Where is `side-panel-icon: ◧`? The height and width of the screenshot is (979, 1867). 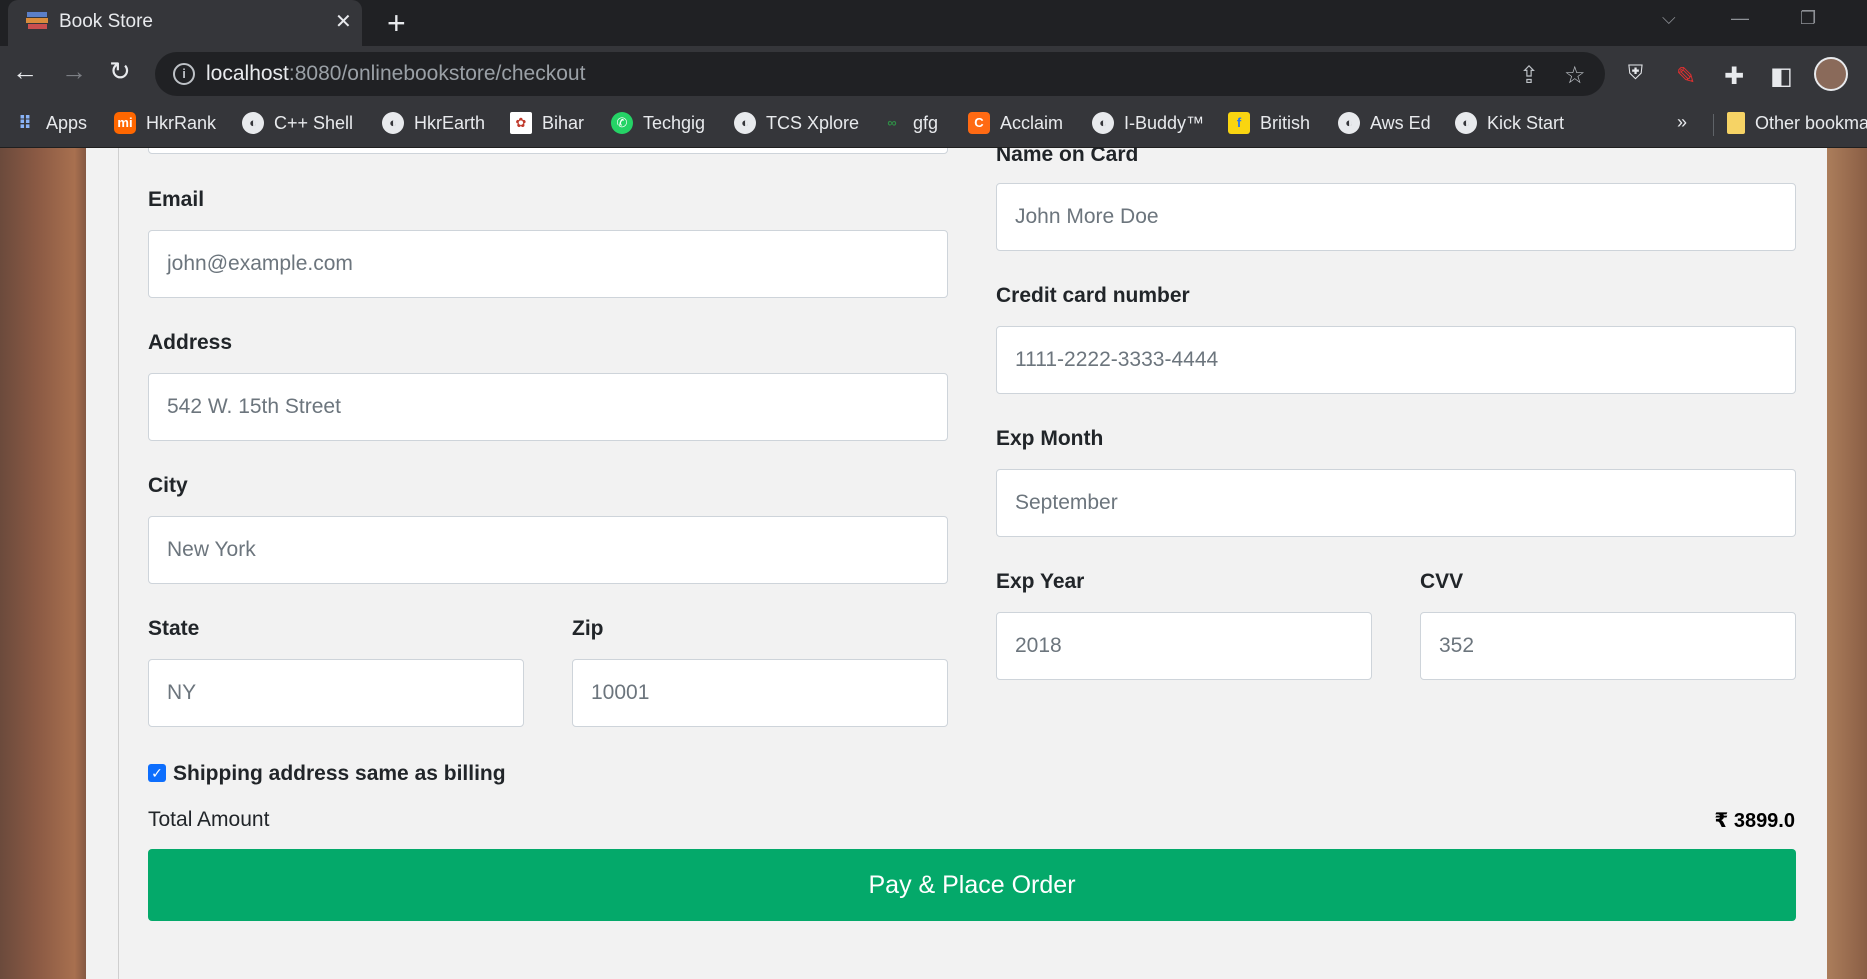
side-panel-icon: ◧ is located at coordinates (1781, 76).